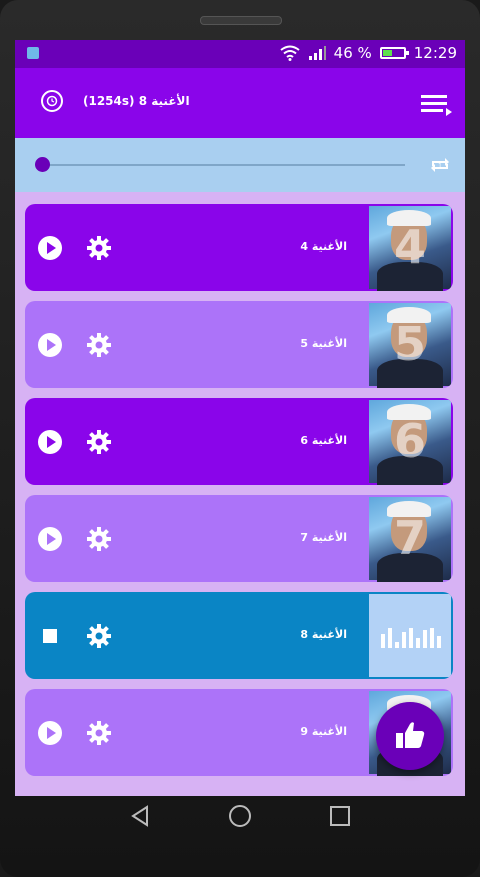  What do you see at coordinates (239, 344) in the screenshot?
I see `song-item: الأغنية 5 5` at bounding box center [239, 344].